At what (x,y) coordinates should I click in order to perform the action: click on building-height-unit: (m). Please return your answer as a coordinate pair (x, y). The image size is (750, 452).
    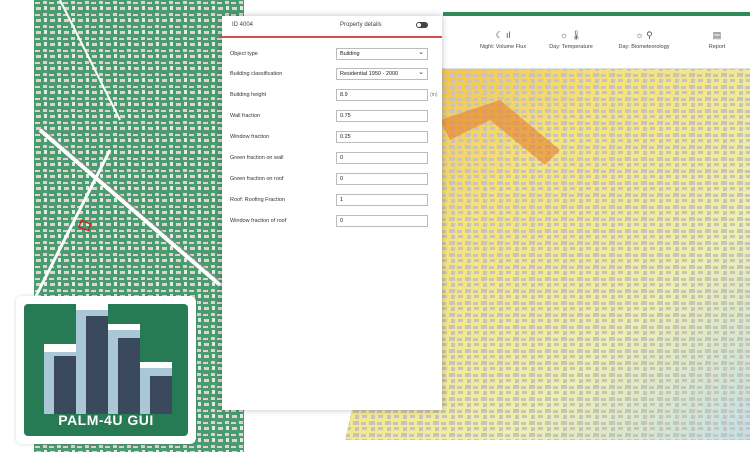
    Looking at the image, I should click on (434, 95).